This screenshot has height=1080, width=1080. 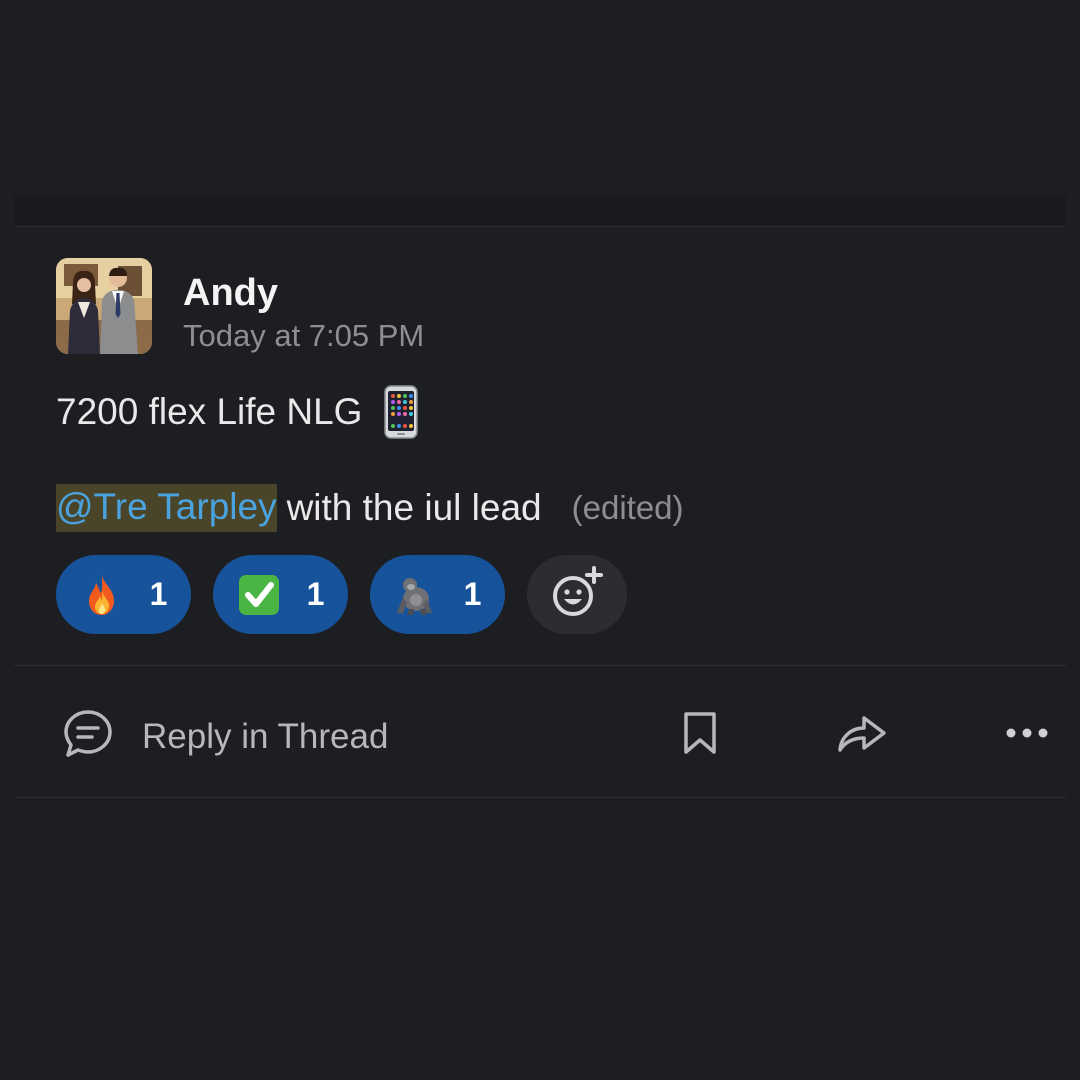 What do you see at coordinates (627, 507) in the screenshot?
I see `edited-label: (edited)` at bounding box center [627, 507].